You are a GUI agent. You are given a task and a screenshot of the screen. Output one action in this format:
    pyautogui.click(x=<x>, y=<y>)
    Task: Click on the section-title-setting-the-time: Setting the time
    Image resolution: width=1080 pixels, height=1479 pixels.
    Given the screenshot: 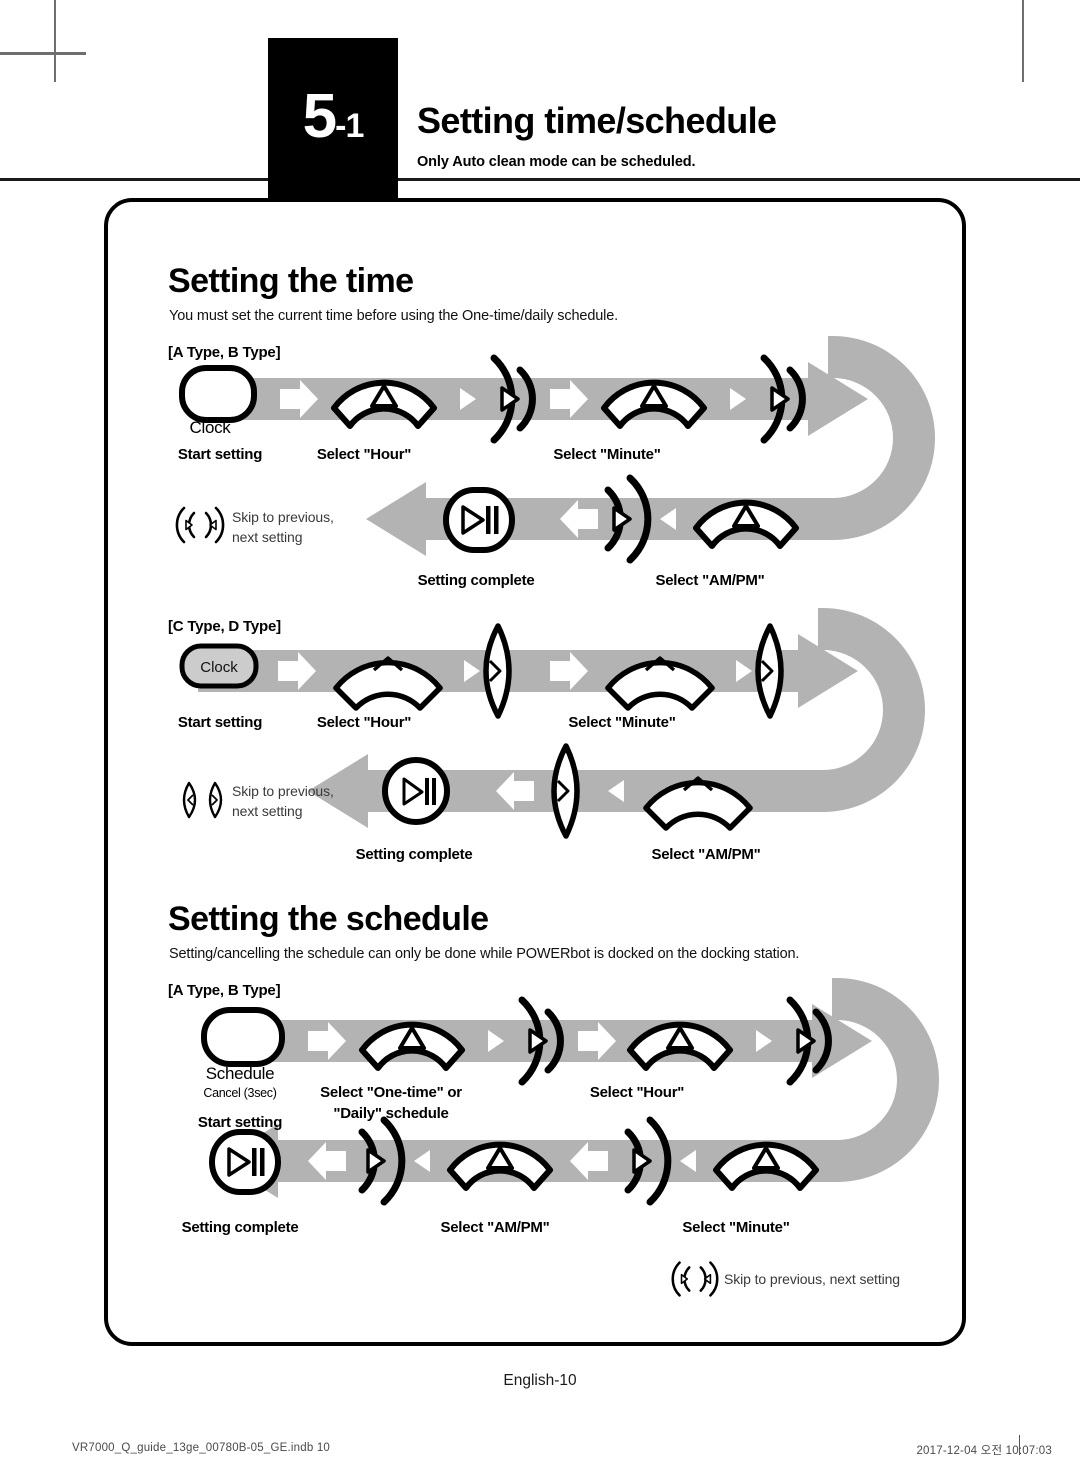 What is the action you would take?
    pyautogui.click(x=291, y=281)
    